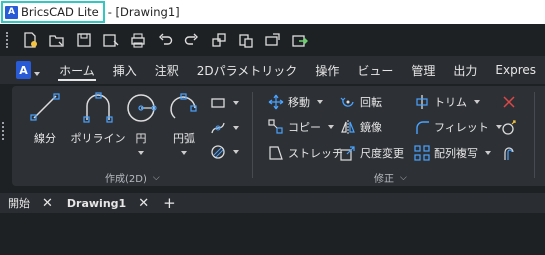 Image resolution: width=545 pixels, height=255 pixels. Describe the element at coordinates (509, 102) in the screenshot. I see `delete-button` at that location.